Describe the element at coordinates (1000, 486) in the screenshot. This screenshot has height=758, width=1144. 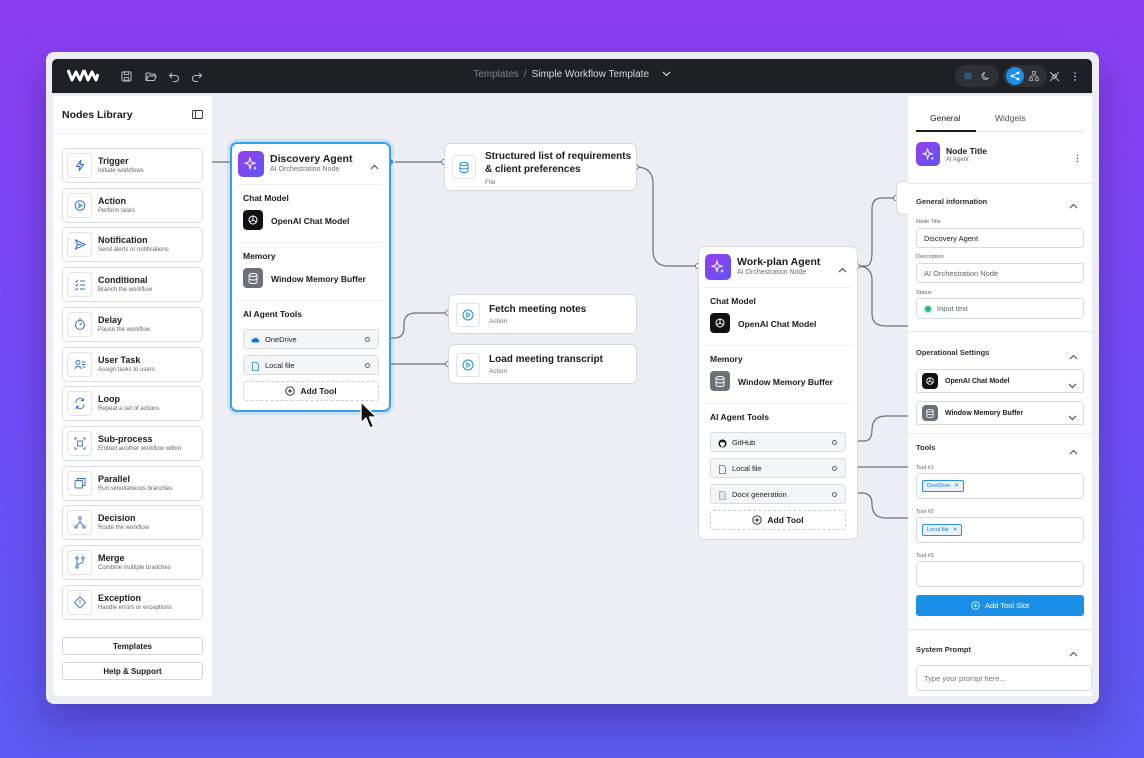
I see `tool1-field: OneDrive ✕` at that location.